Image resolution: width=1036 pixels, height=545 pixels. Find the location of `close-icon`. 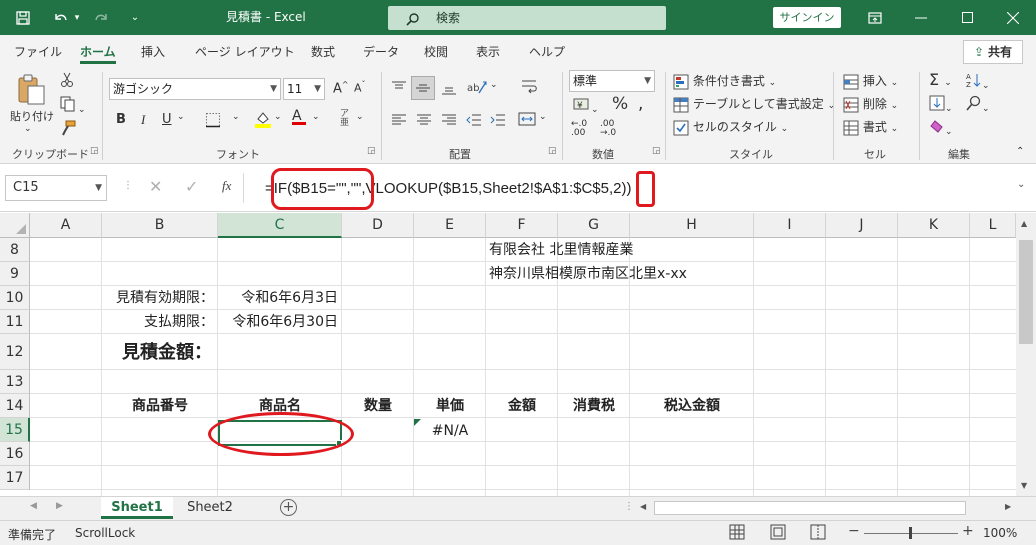

close-icon is located at coordinates (1013, 17).